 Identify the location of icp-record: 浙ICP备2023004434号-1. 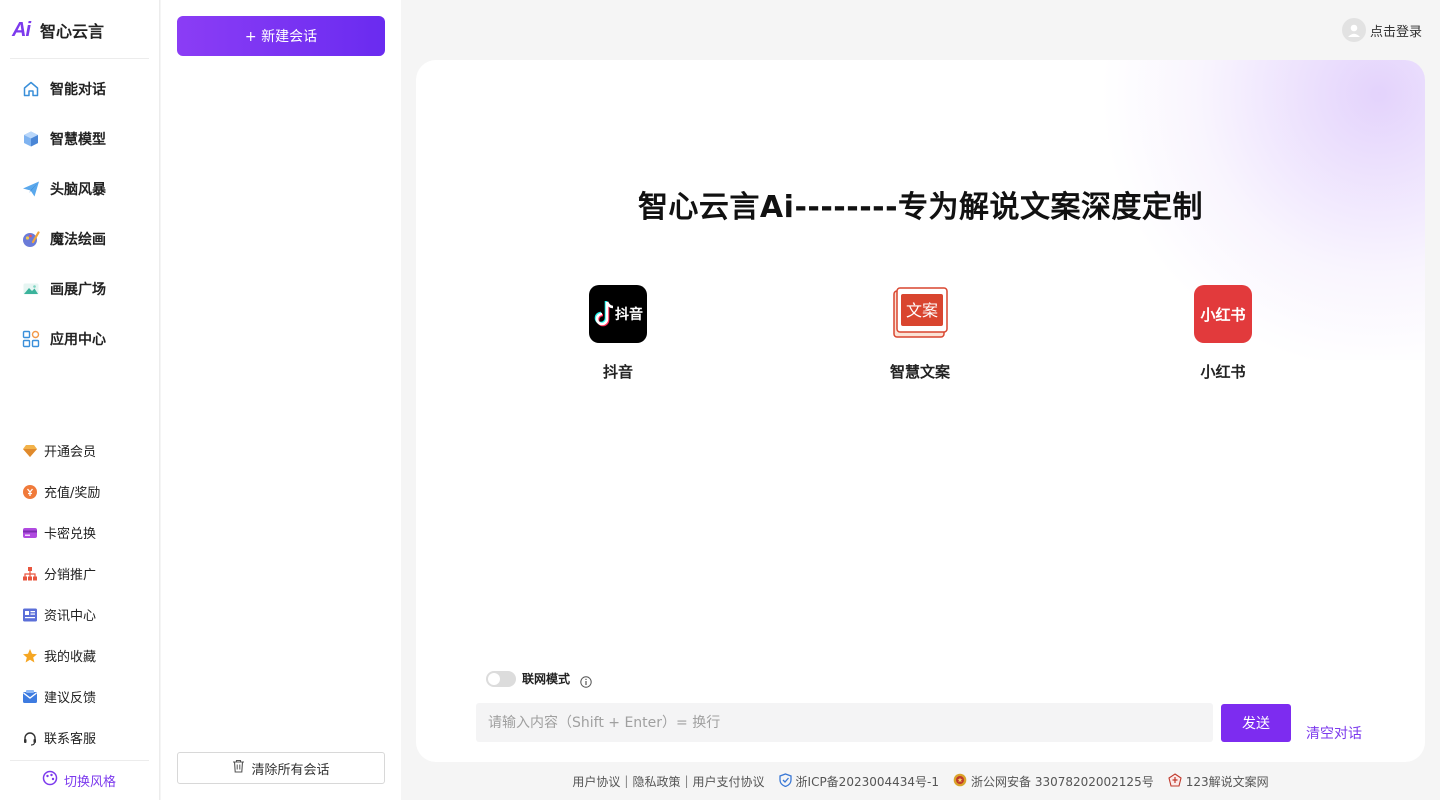
(858, 781).